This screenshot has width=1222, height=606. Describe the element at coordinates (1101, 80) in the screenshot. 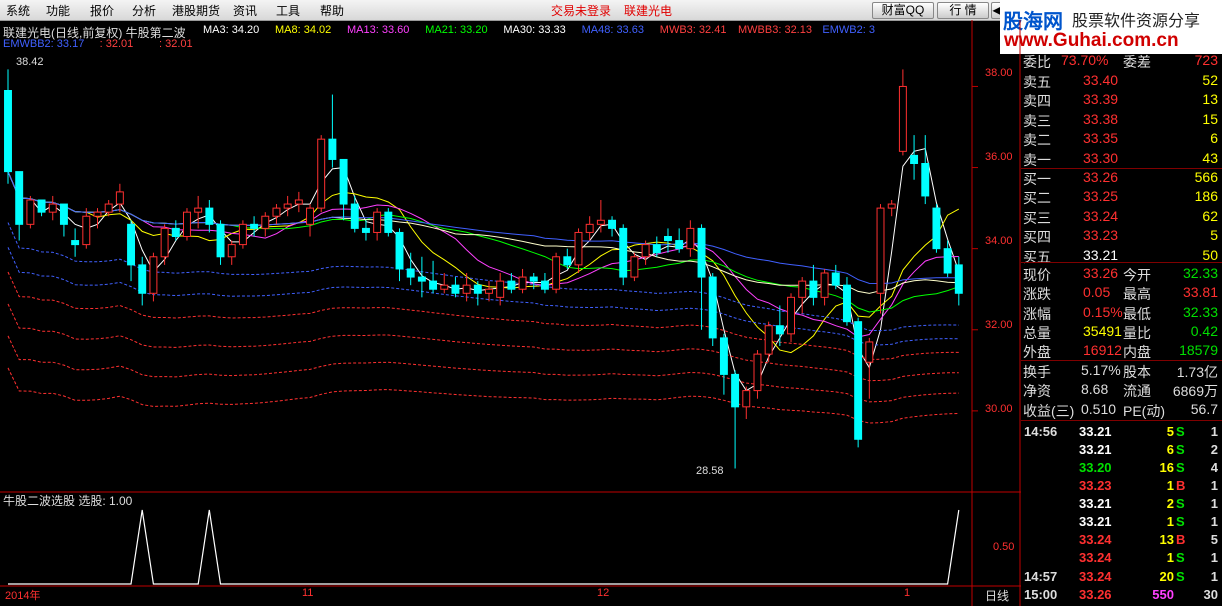

I see `ask-price: 33.40` at that location.